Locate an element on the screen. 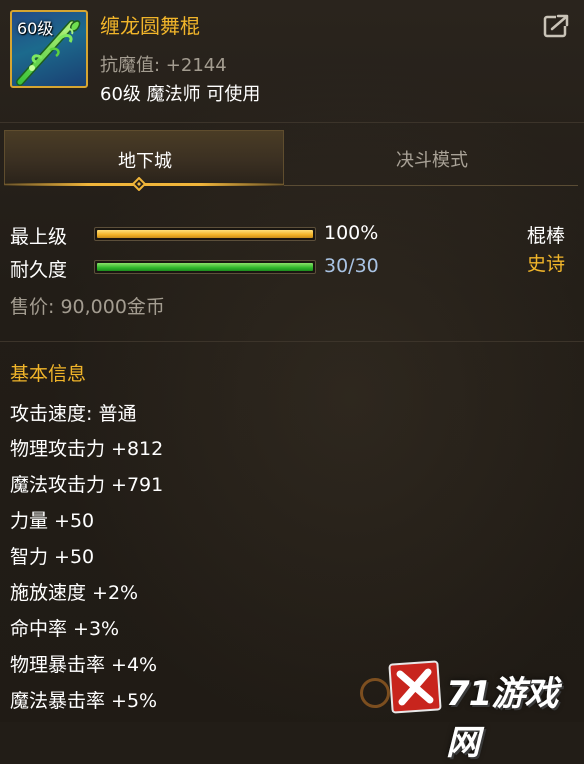 The width and height of the screenshot is (584, 764). mode-tab-bar: 地下城 决斗模式 is located at coordinates (292, 158).